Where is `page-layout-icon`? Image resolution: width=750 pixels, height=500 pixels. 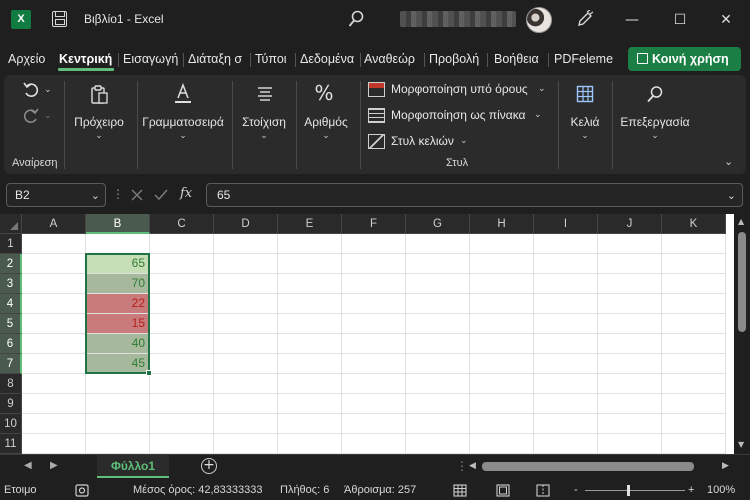 page-layout-icon is located at coordinates (503, 490).